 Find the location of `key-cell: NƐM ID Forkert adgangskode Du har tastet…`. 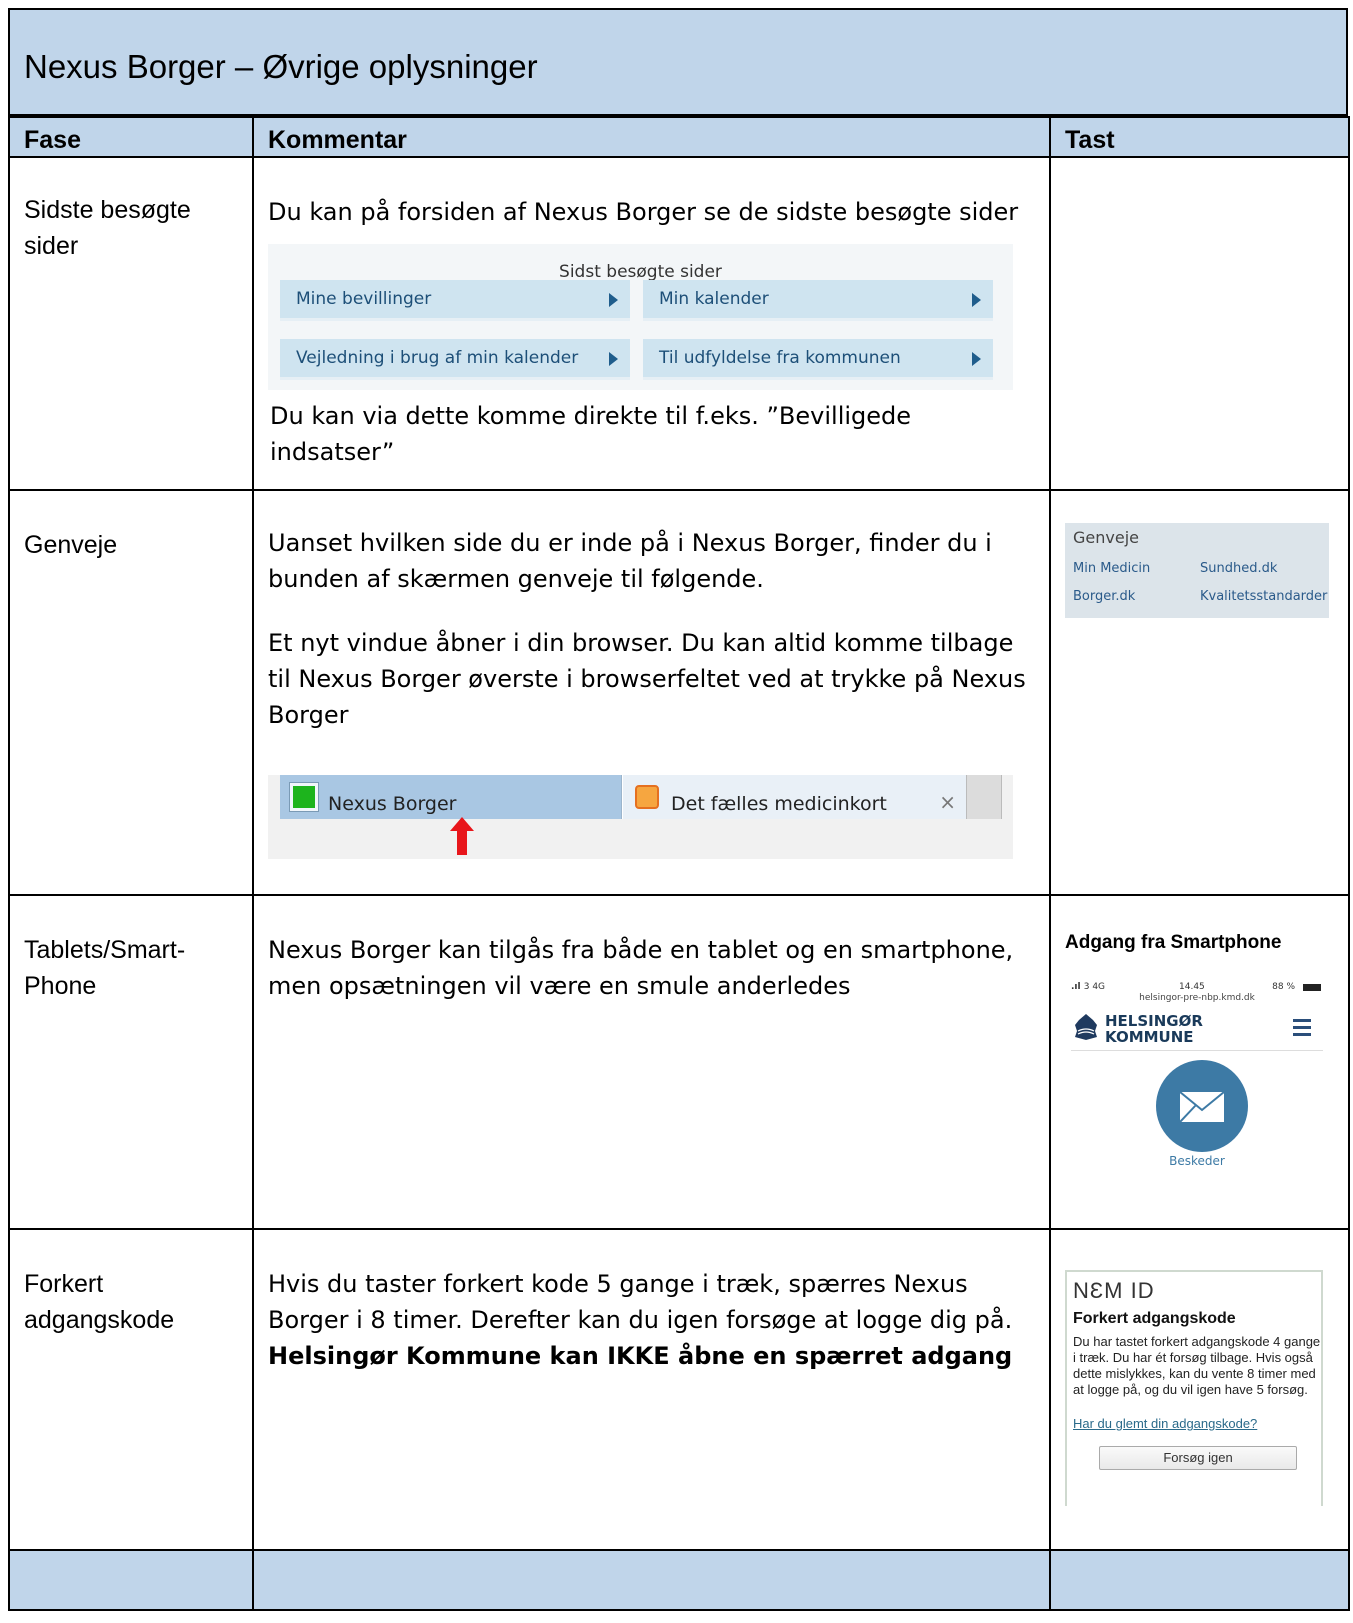

key-cell: NƐM ID Forkert adgangskode Du har tastet… is located at coordinates (1199, 1389).